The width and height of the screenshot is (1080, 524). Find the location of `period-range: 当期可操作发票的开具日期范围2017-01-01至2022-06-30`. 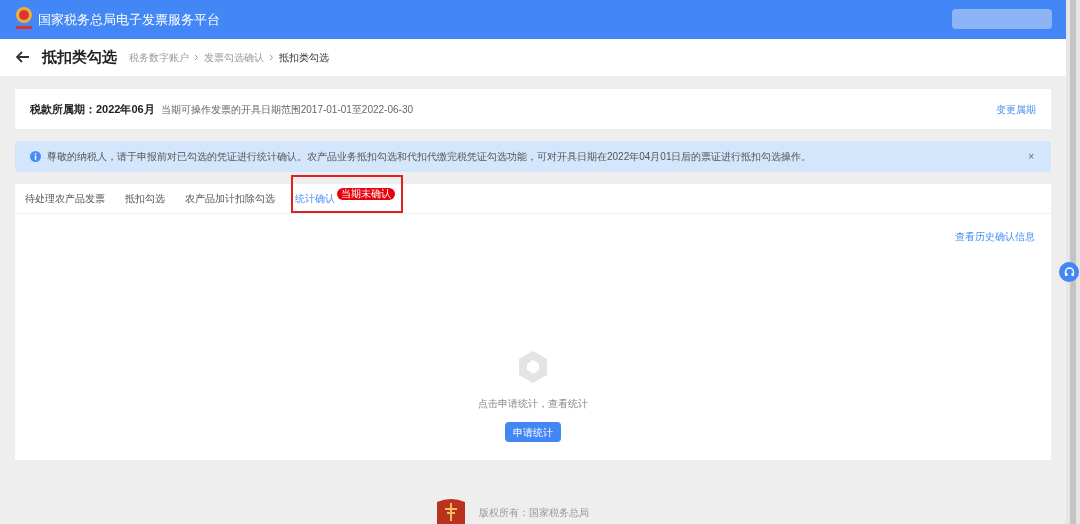

period-range: 当期可操作发票的开具日期范围2017-01-01至2022-06-30 is located at coordinates (287, 109).